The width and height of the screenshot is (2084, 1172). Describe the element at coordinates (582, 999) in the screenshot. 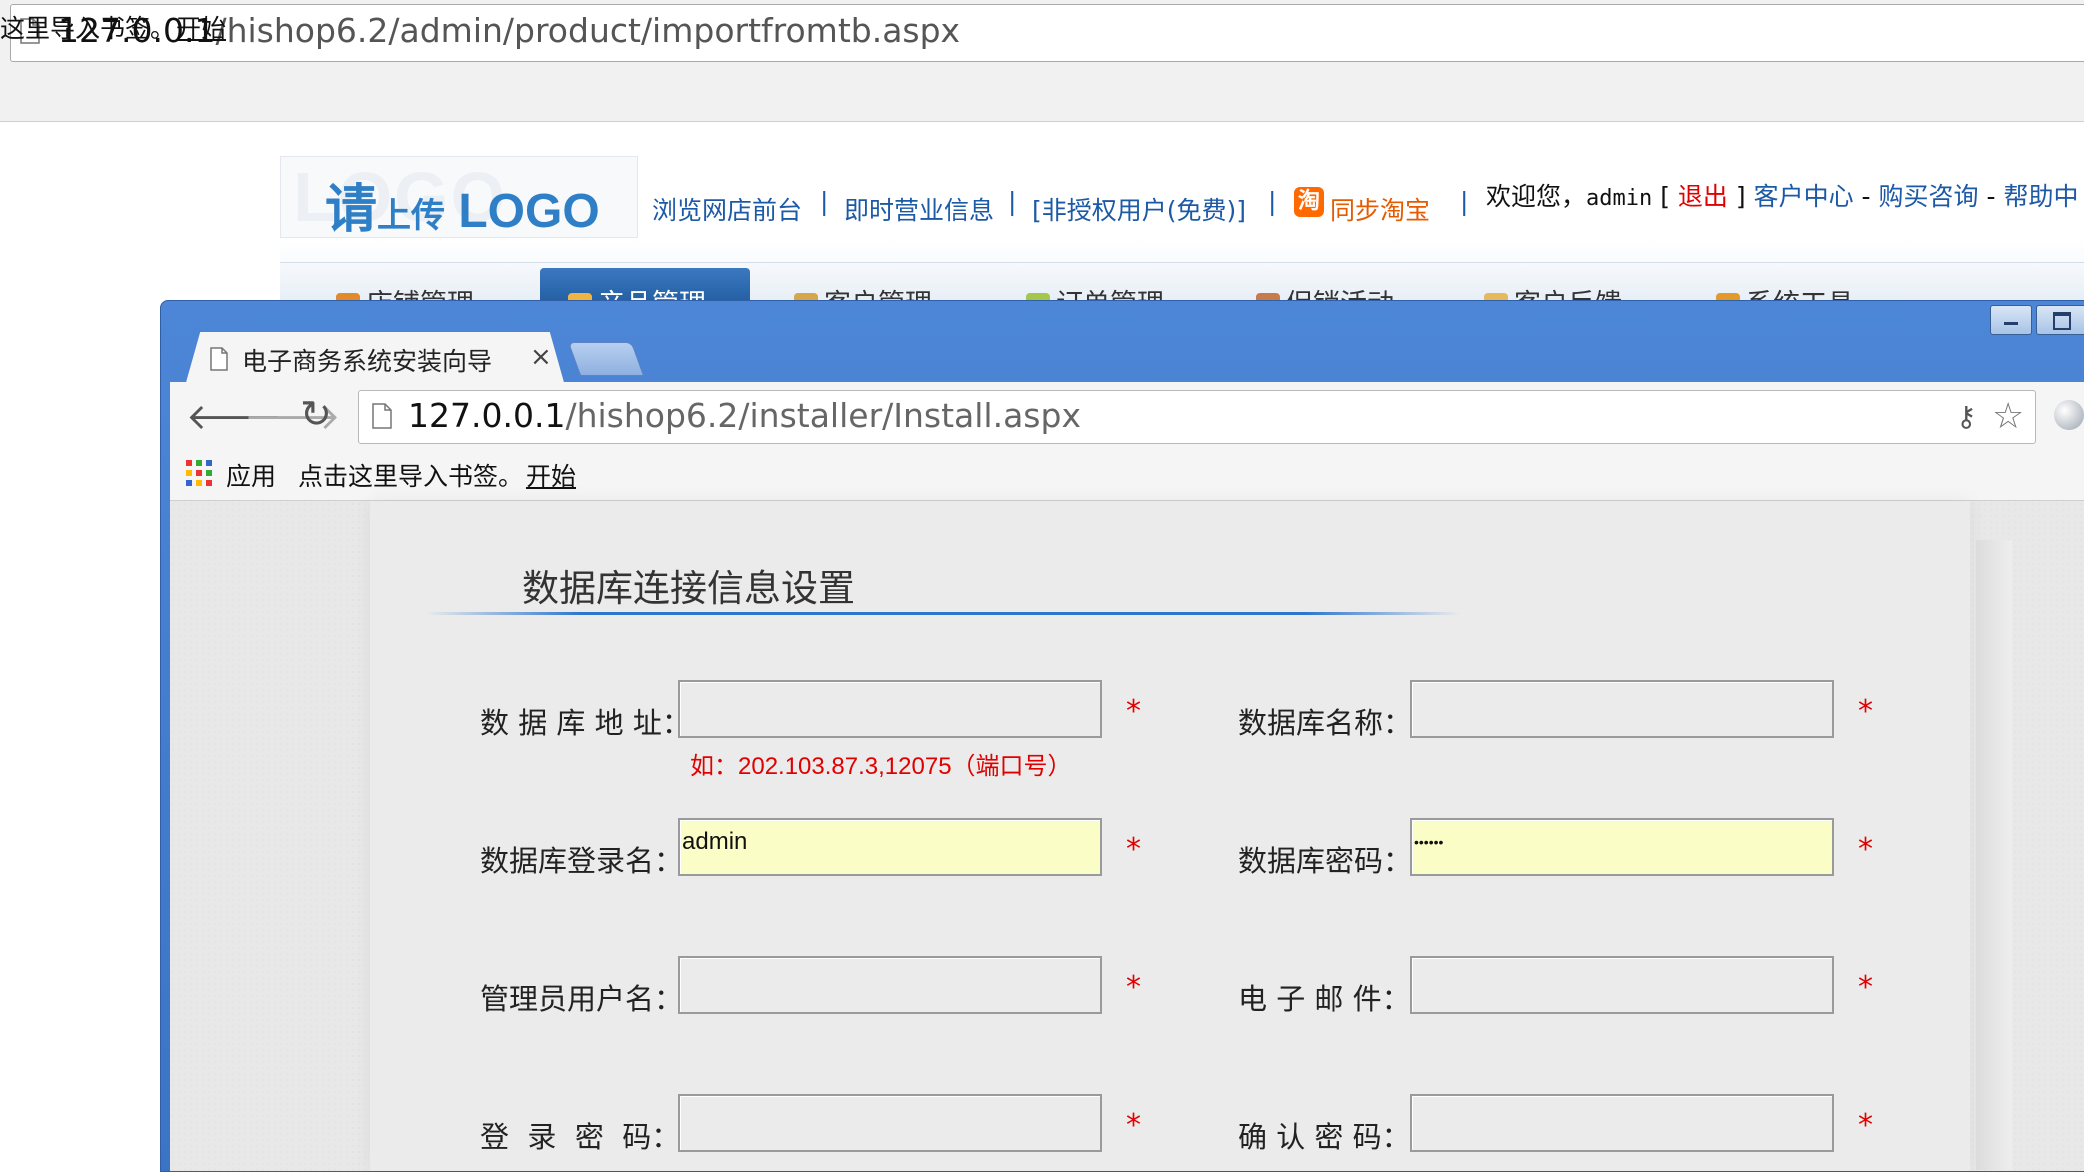

I see `admin-user-label: 管理员用户名：` at that location.